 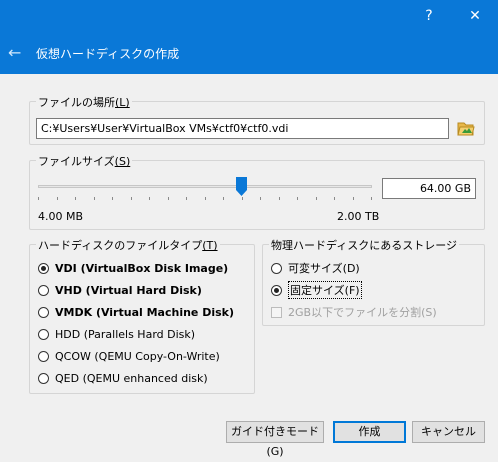 I want to click on disk-type-legend: ハードディスクのファイルタイプ(T), so click(x=128, y=245).